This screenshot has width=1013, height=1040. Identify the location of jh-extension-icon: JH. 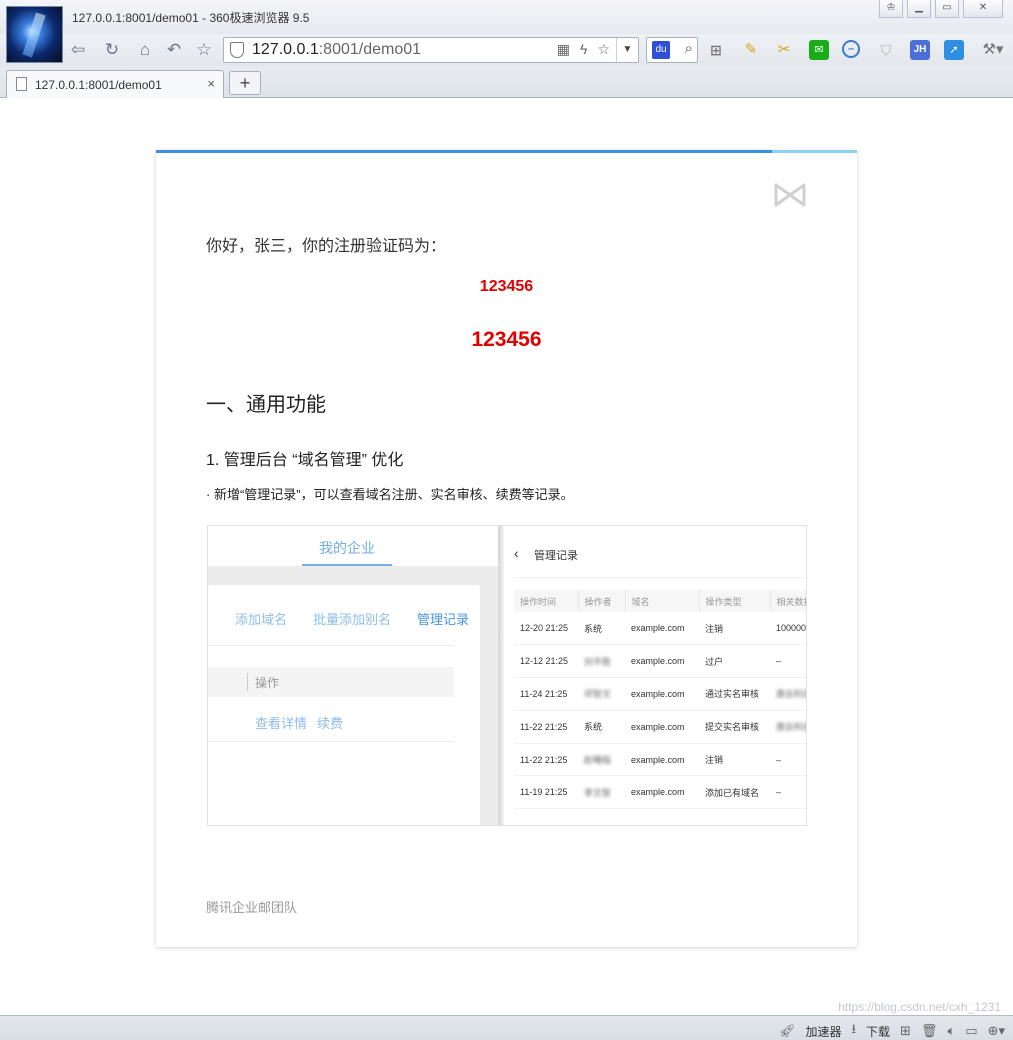
(920, 50).